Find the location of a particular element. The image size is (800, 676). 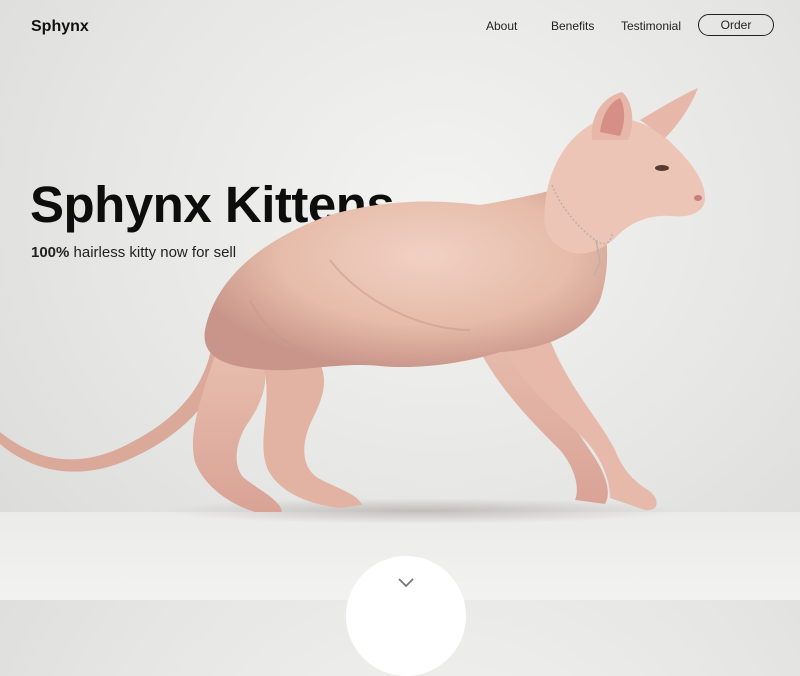

site-header: Sphynx About Benefits Testimonial Order is located at coordinates (400, 28).